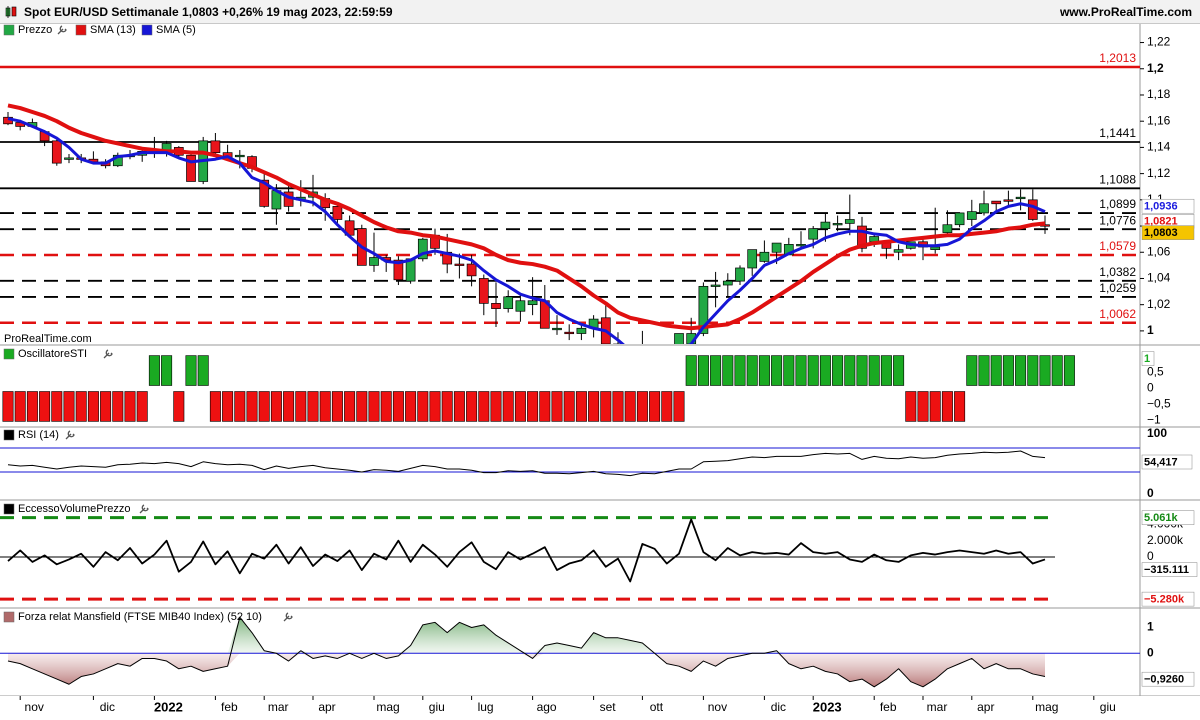  Describe the element at coordinates (1126, 12) in the screenshot. I see `site-link: www.ProRealTime.com` at that location.